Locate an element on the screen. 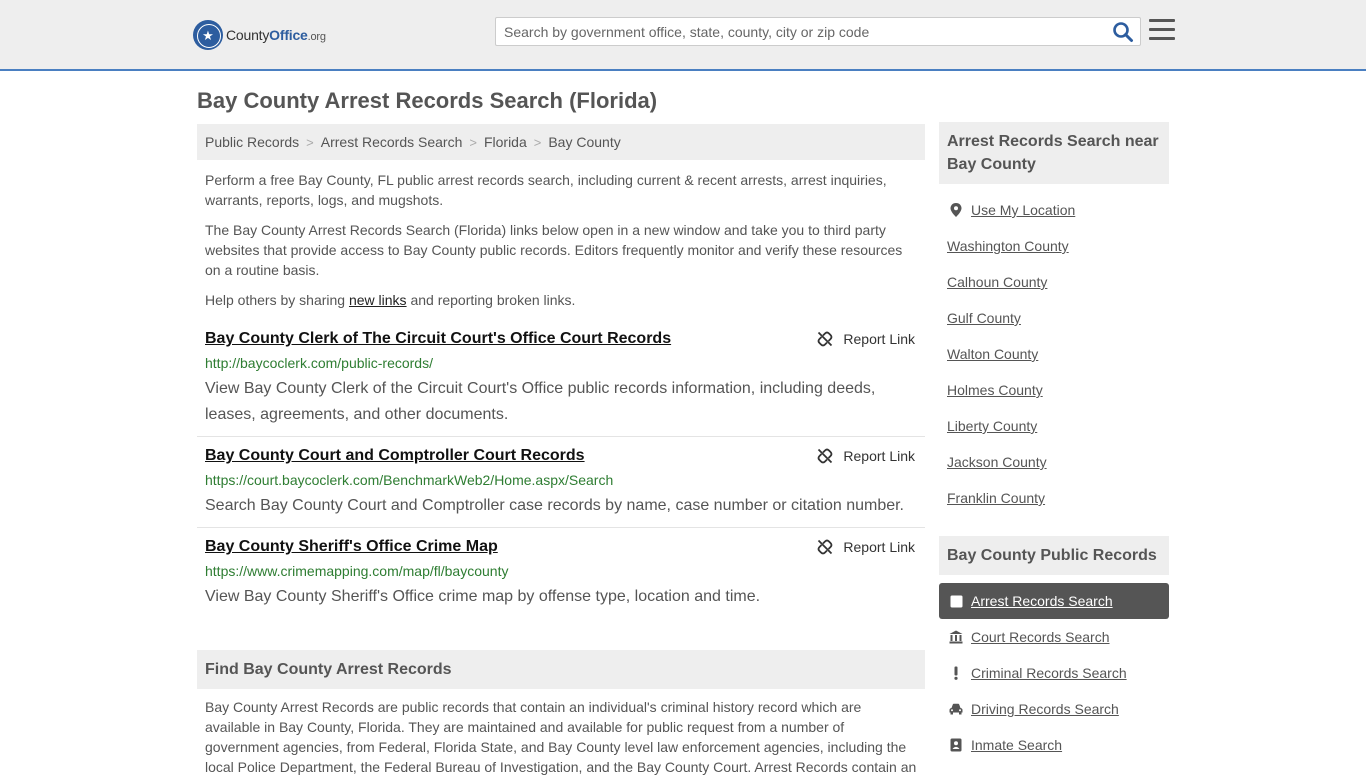  nearby-county-link: Calhoun County is located at coordinates (997, 282).